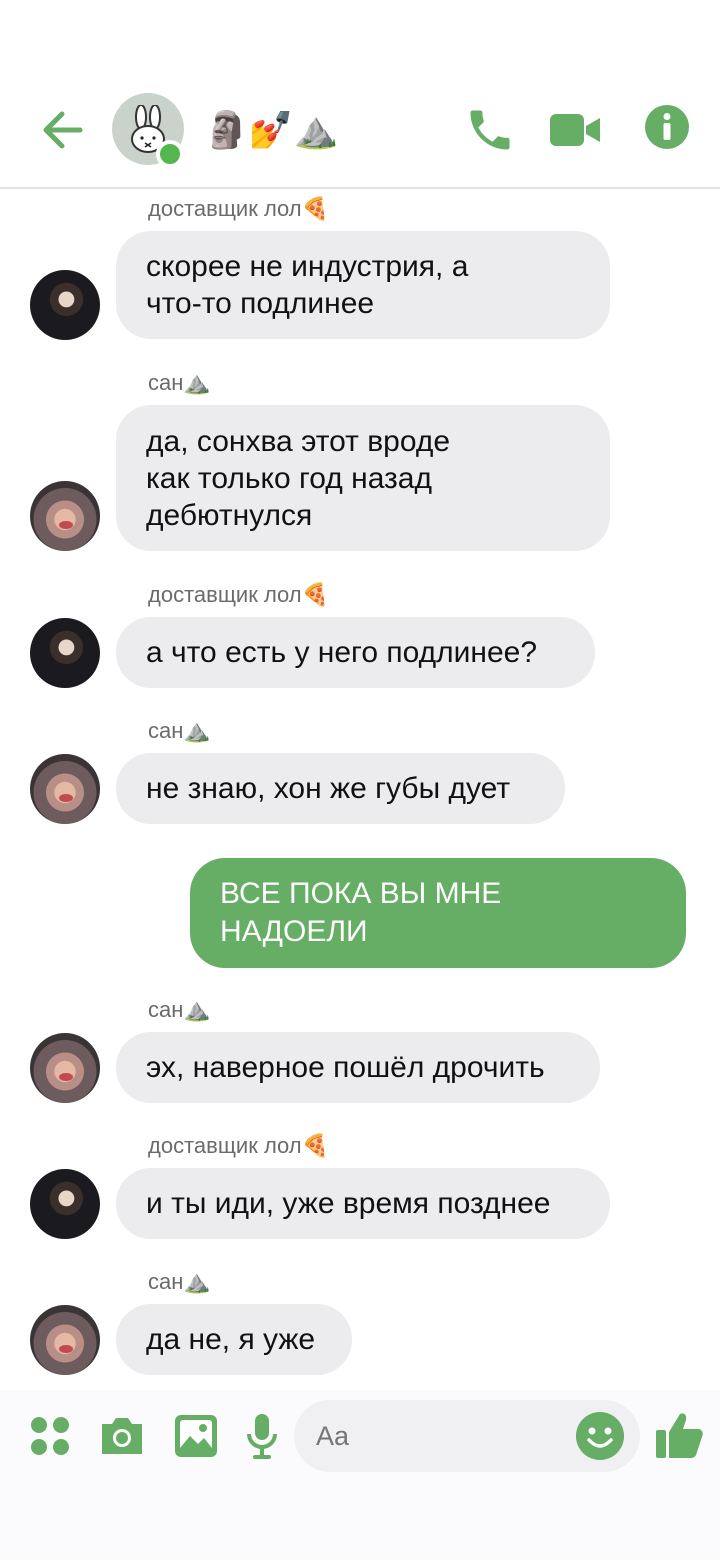 This screenshot has width=720, height=1560. Describe the element at coordinates (196, 1436) in the screenshot. I see `gallery-icon` at that location.